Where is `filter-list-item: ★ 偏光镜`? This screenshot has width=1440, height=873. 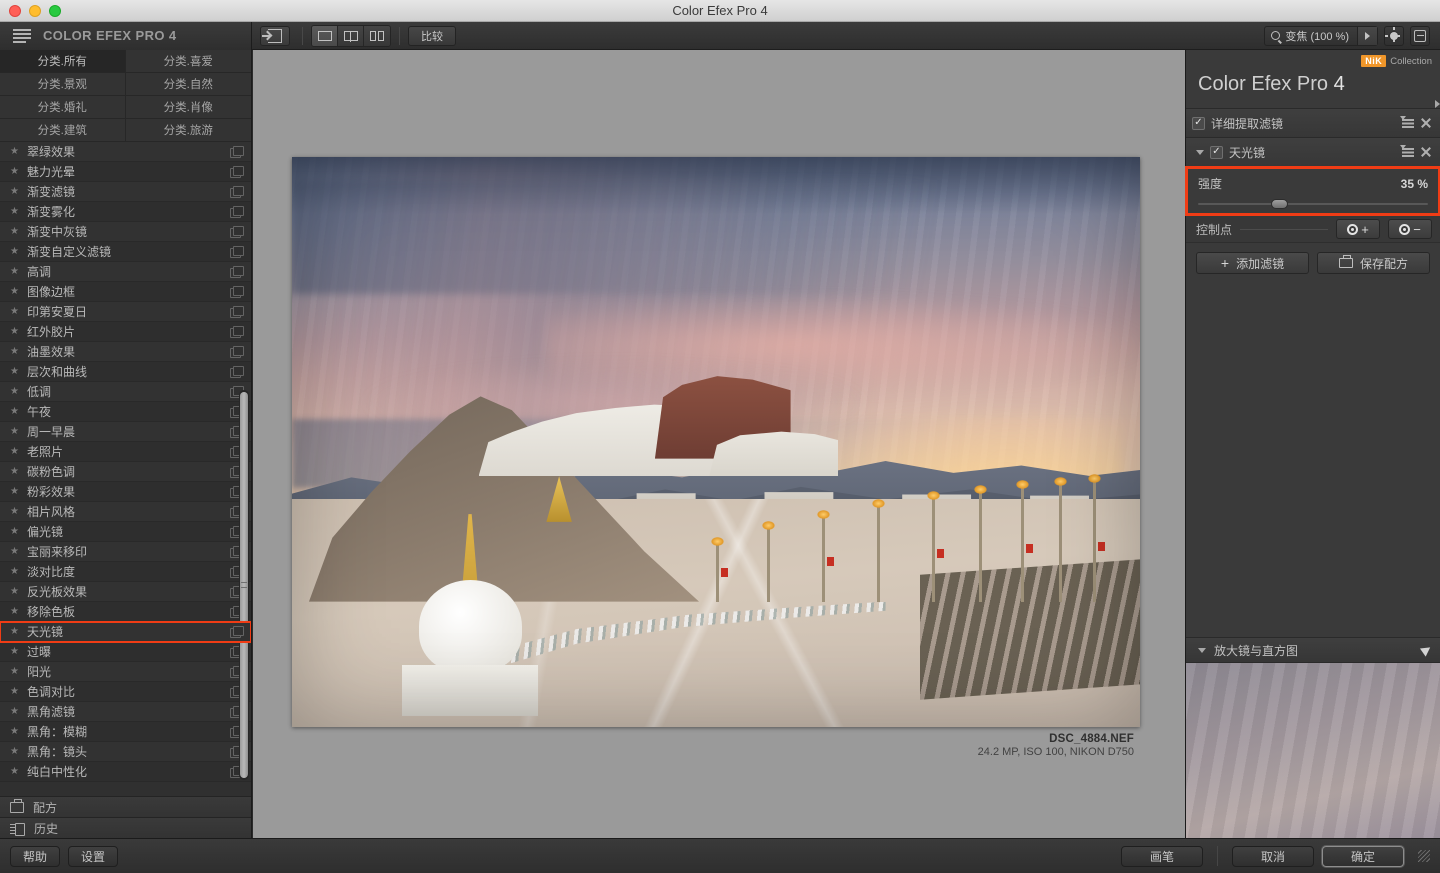 filter-list-item: ★ 偏光镜 is located at coordinates (125, 532).